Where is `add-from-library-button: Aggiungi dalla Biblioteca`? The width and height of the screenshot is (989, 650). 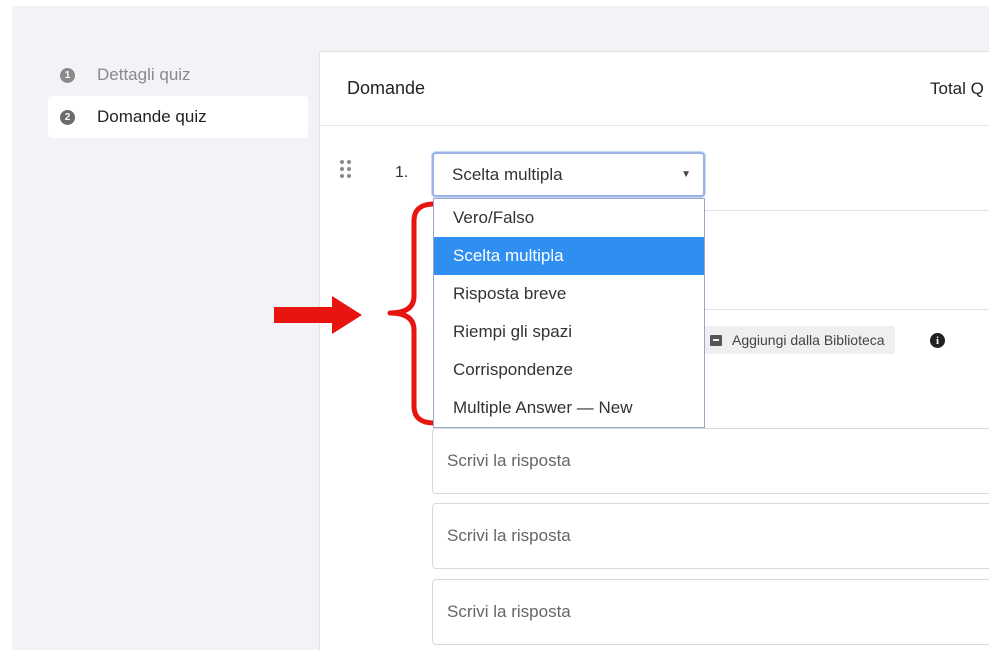
add-from-library-button: Aggiungi dalla Biblioteca is located at coordinates (797, 340).